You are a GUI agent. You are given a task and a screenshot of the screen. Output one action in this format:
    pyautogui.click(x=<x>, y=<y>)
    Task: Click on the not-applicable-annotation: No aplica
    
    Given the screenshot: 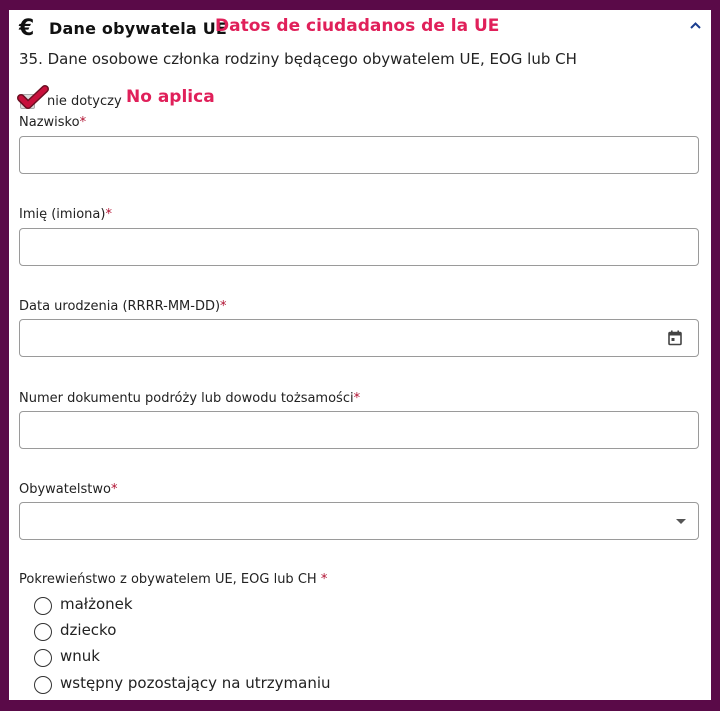 What is the action you would take?
    pyautogui.click(x=170, y=97)
    